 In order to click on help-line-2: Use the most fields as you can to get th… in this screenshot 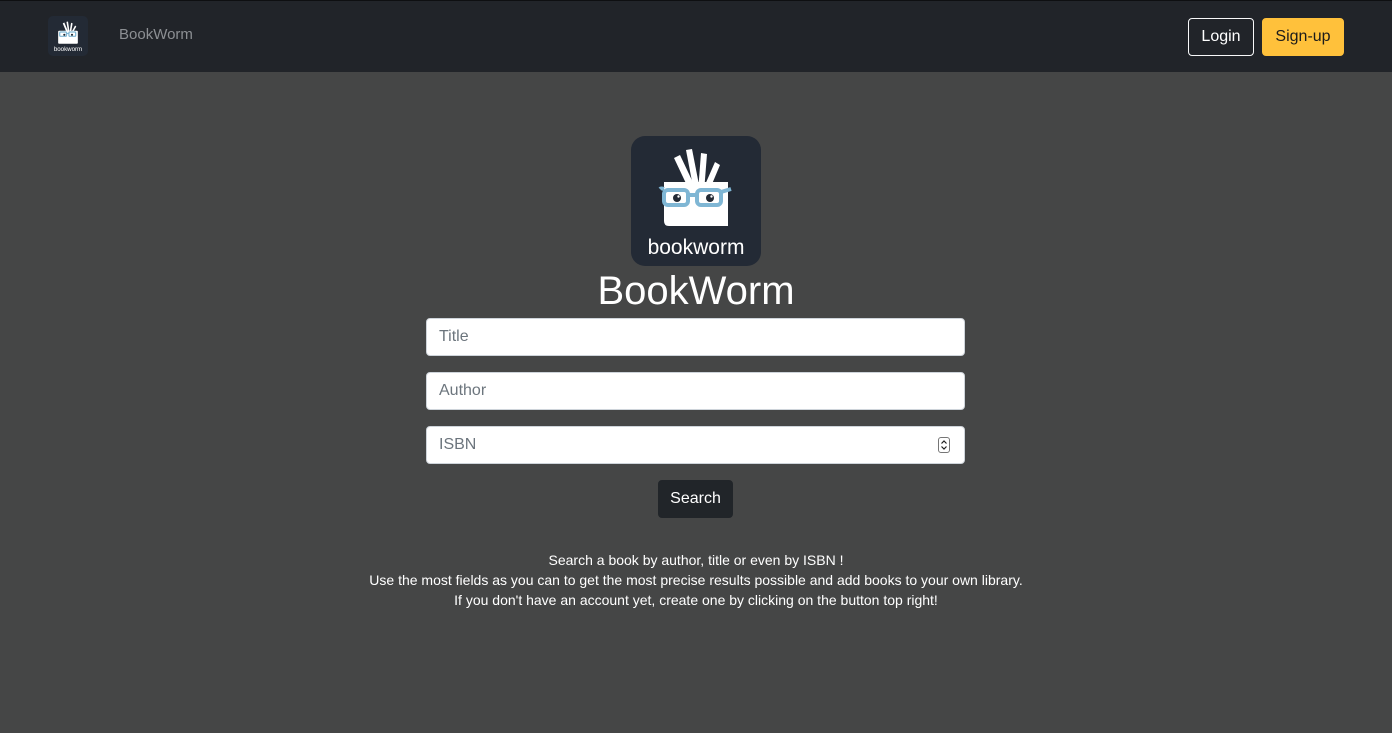, I will do `click(696, 580)`.